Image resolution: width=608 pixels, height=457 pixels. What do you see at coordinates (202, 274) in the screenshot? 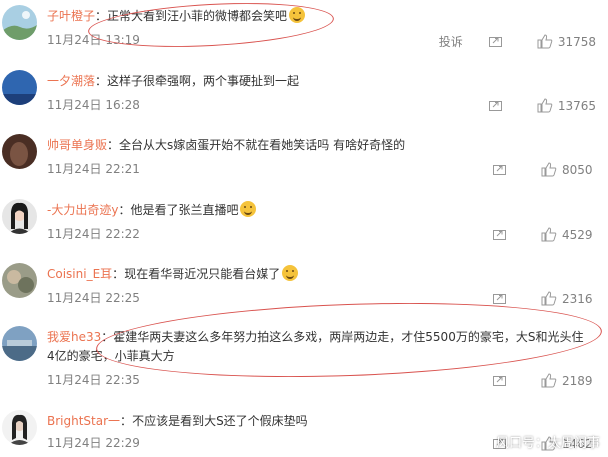
I see `comment-text: 现在看华哥近况只能看台媒了` at bounding box center [202, 274].